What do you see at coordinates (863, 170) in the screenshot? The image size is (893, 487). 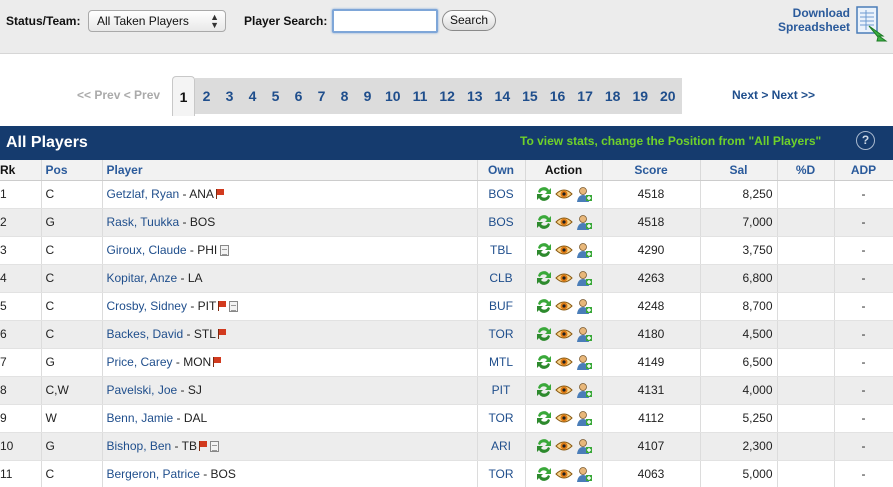 I see `col-adp: ADP` at bounding box center [863, 170].